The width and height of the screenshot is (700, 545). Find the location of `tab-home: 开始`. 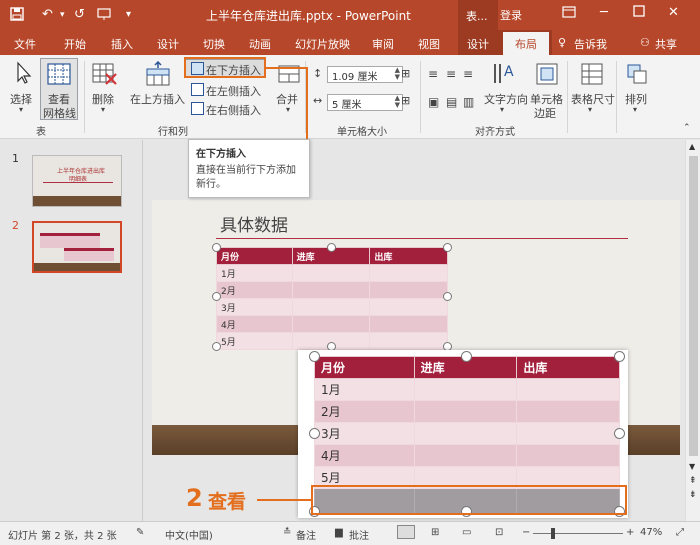

tab-home: 开始 is located at coordinates (75, 44).